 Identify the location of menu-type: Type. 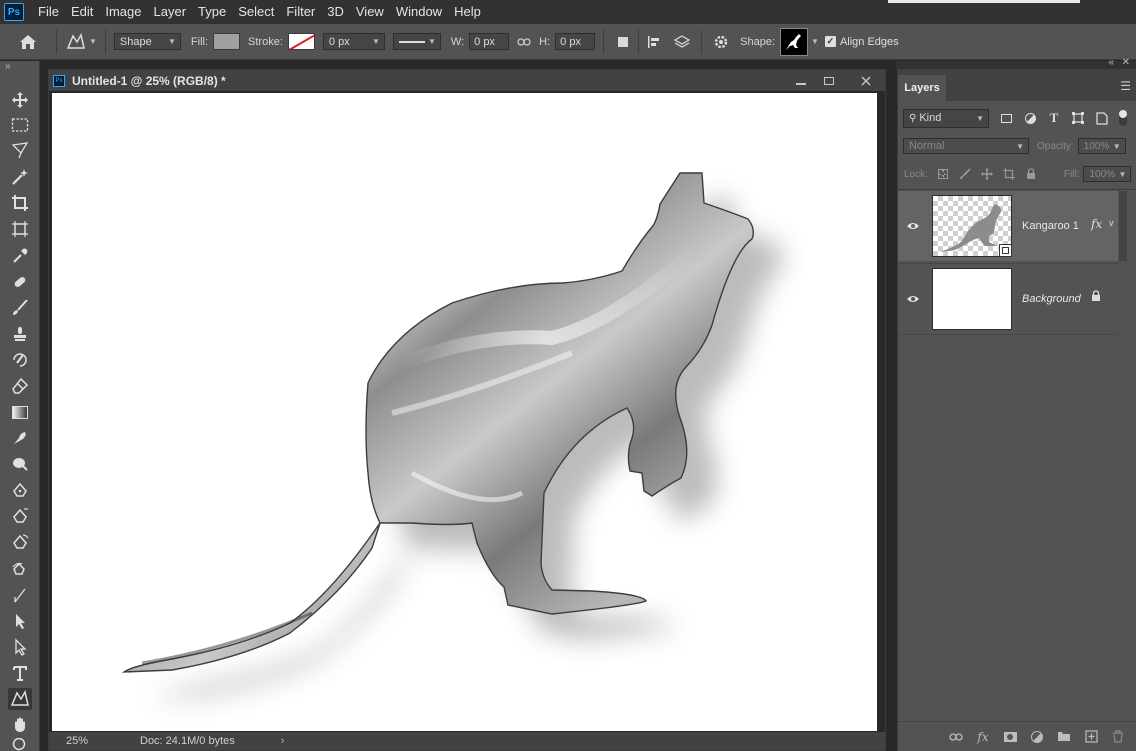
(212, 12).